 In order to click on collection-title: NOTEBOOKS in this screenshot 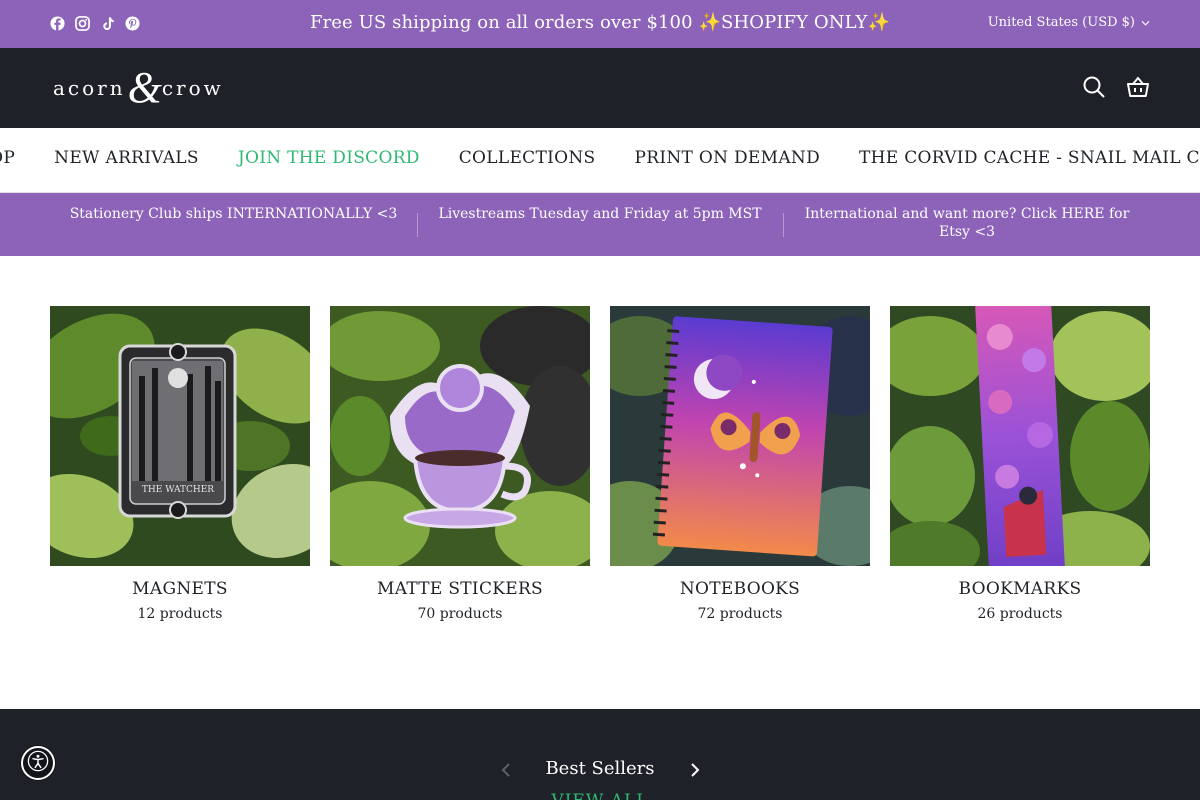, I will do `click(740, 589)`.